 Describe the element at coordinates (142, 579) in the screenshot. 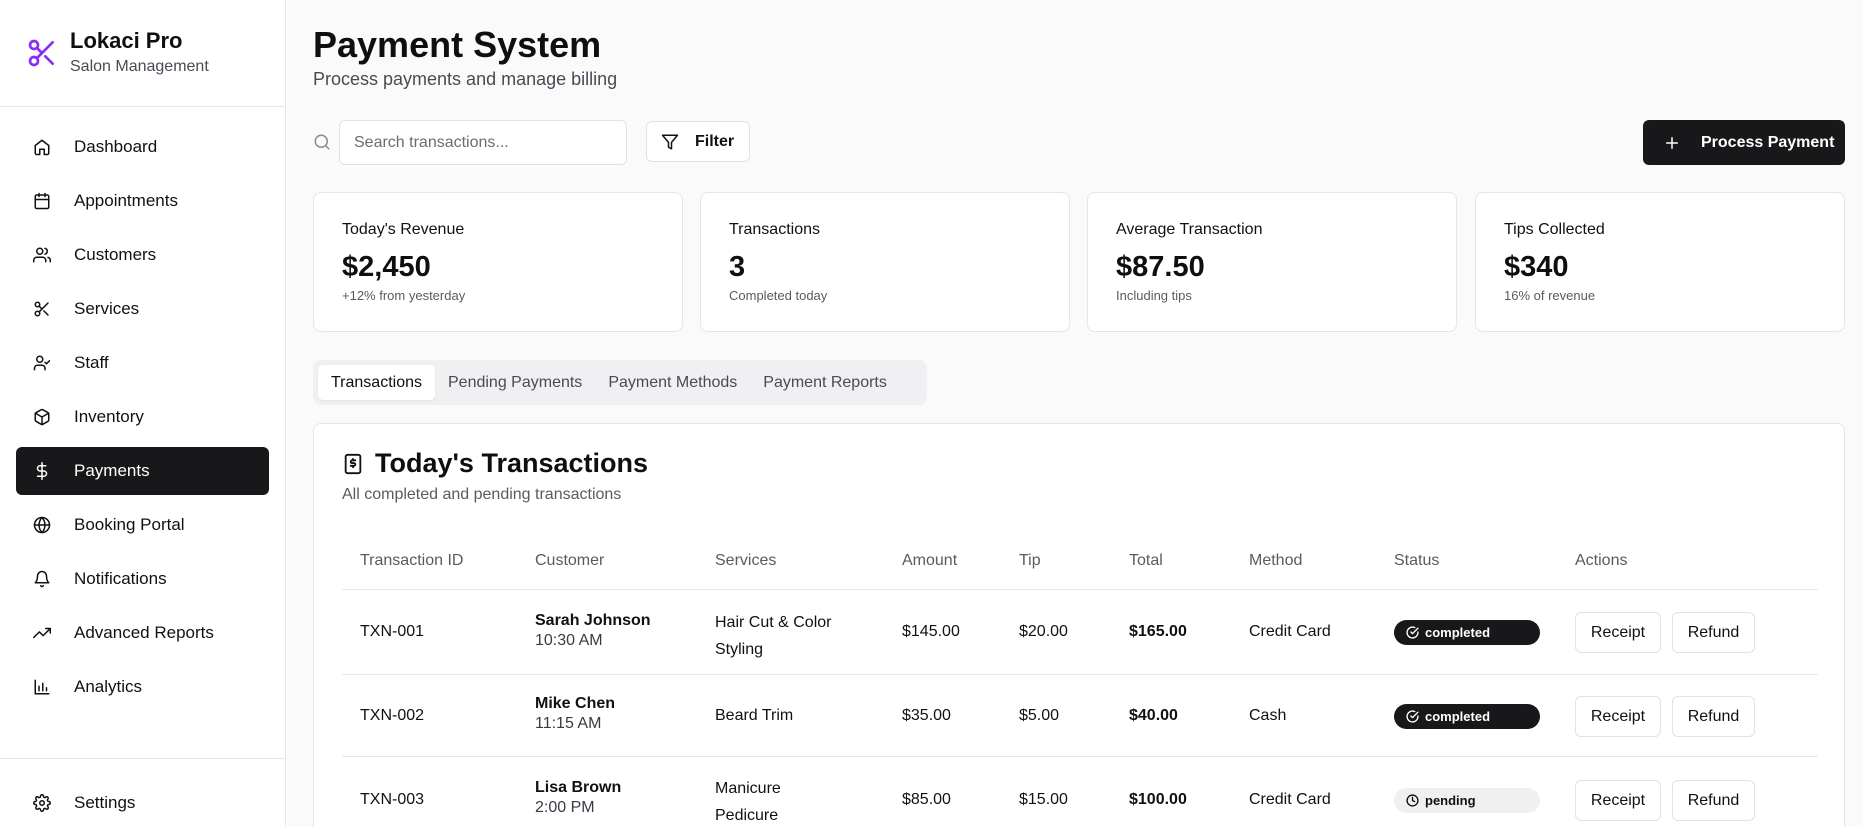

I see `sidebar-item-notifications: Notifications` at that location.